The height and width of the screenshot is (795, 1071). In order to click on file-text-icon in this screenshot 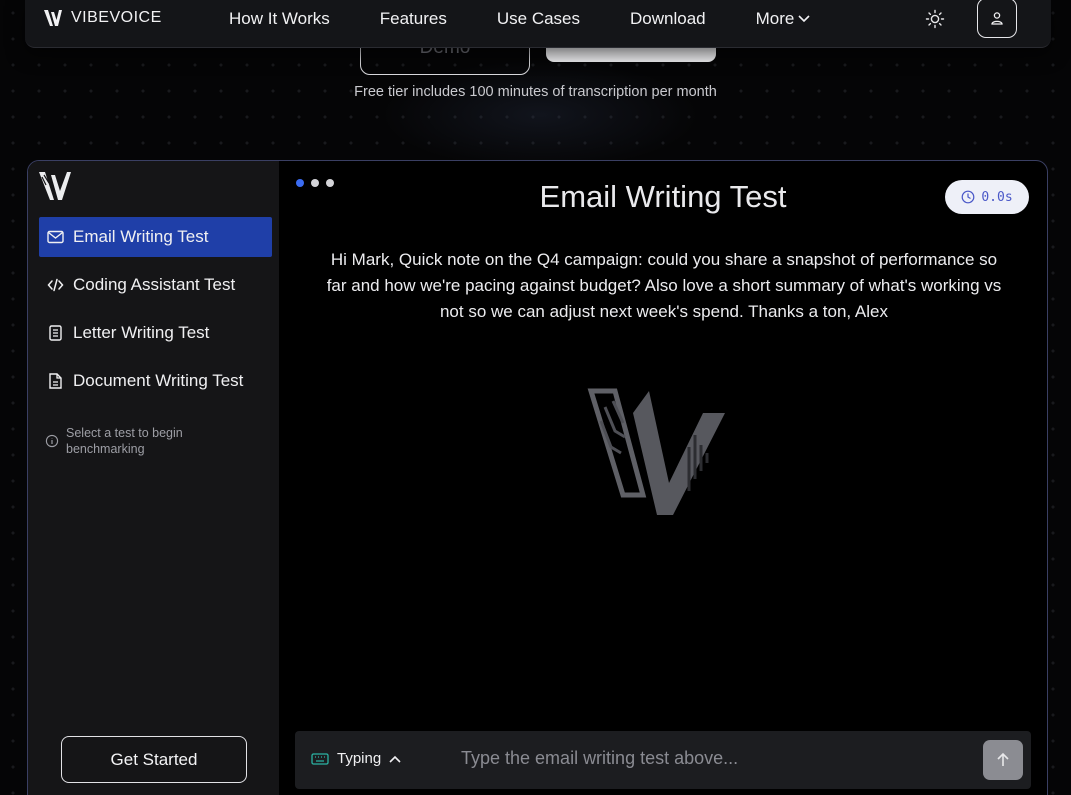, I will do `click(55, 381)`.